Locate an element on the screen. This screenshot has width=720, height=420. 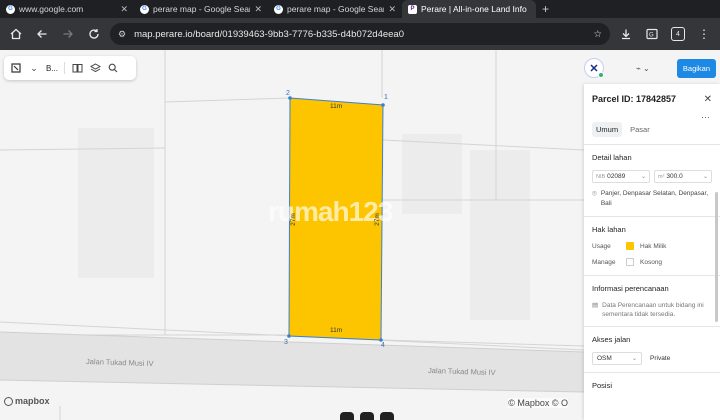
map-pin-icon: ⌾ is located at coordinates (594, 193).